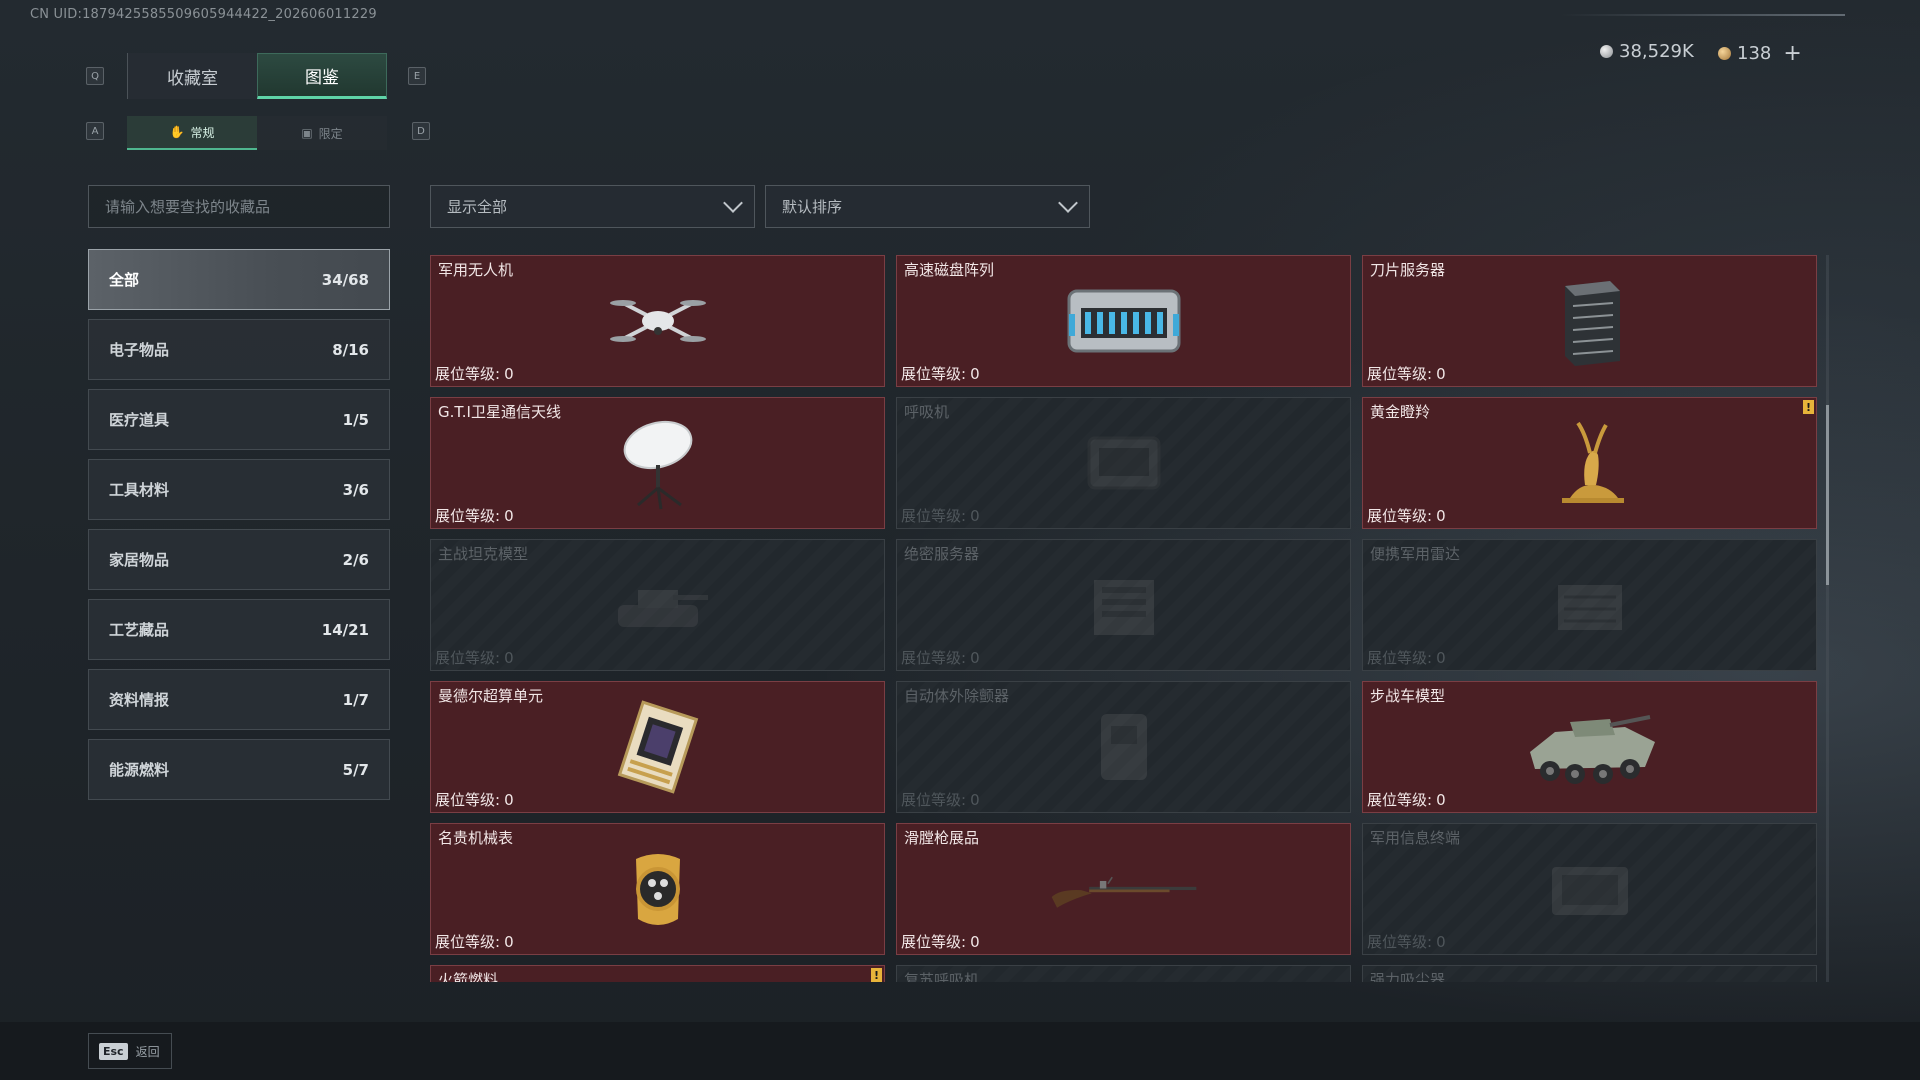 The height and width of the screenshot is (1080, 1920). Describe the element at coordinates (476, 838) in the screenshot. I see `item-name: 名贵机械表` at that location.